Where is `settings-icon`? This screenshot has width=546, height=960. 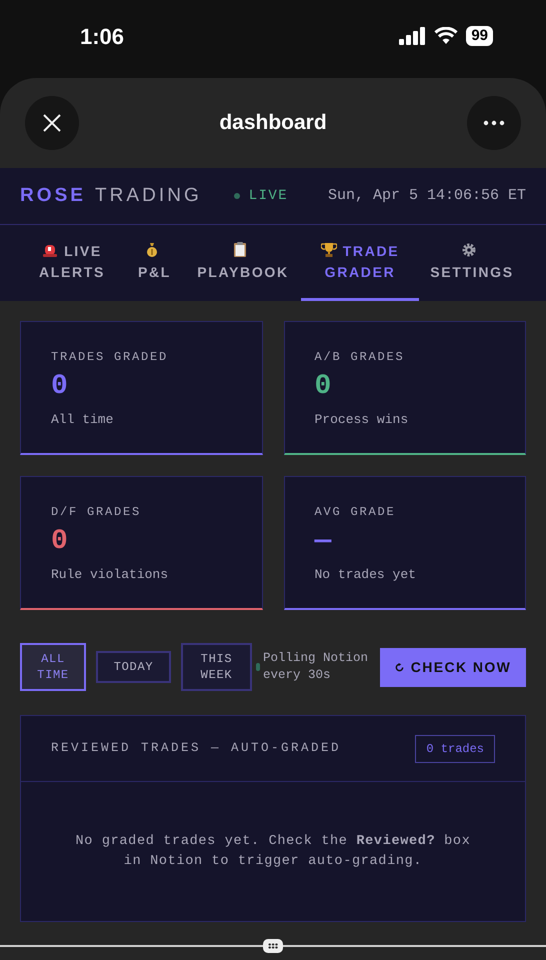 settings-icon is located at coordinates (469, 249).